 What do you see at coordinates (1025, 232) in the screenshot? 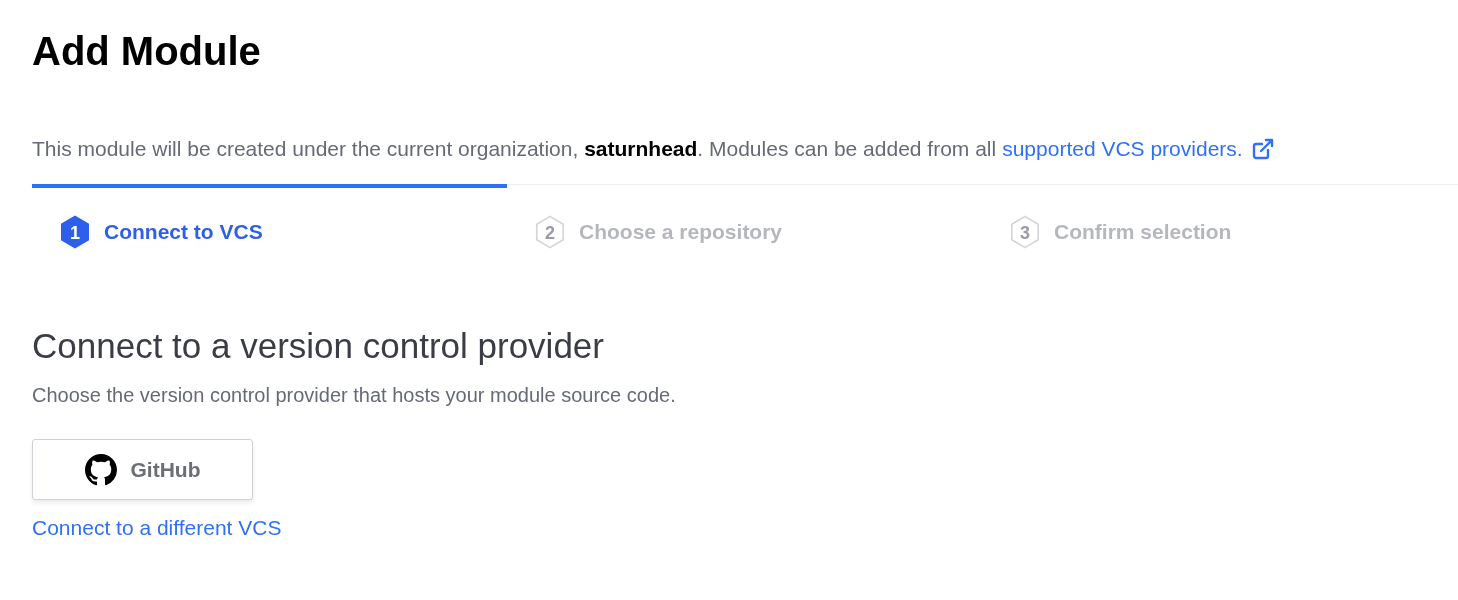
I see `step-number-icon: 3` at bounding box center [1025, 232].